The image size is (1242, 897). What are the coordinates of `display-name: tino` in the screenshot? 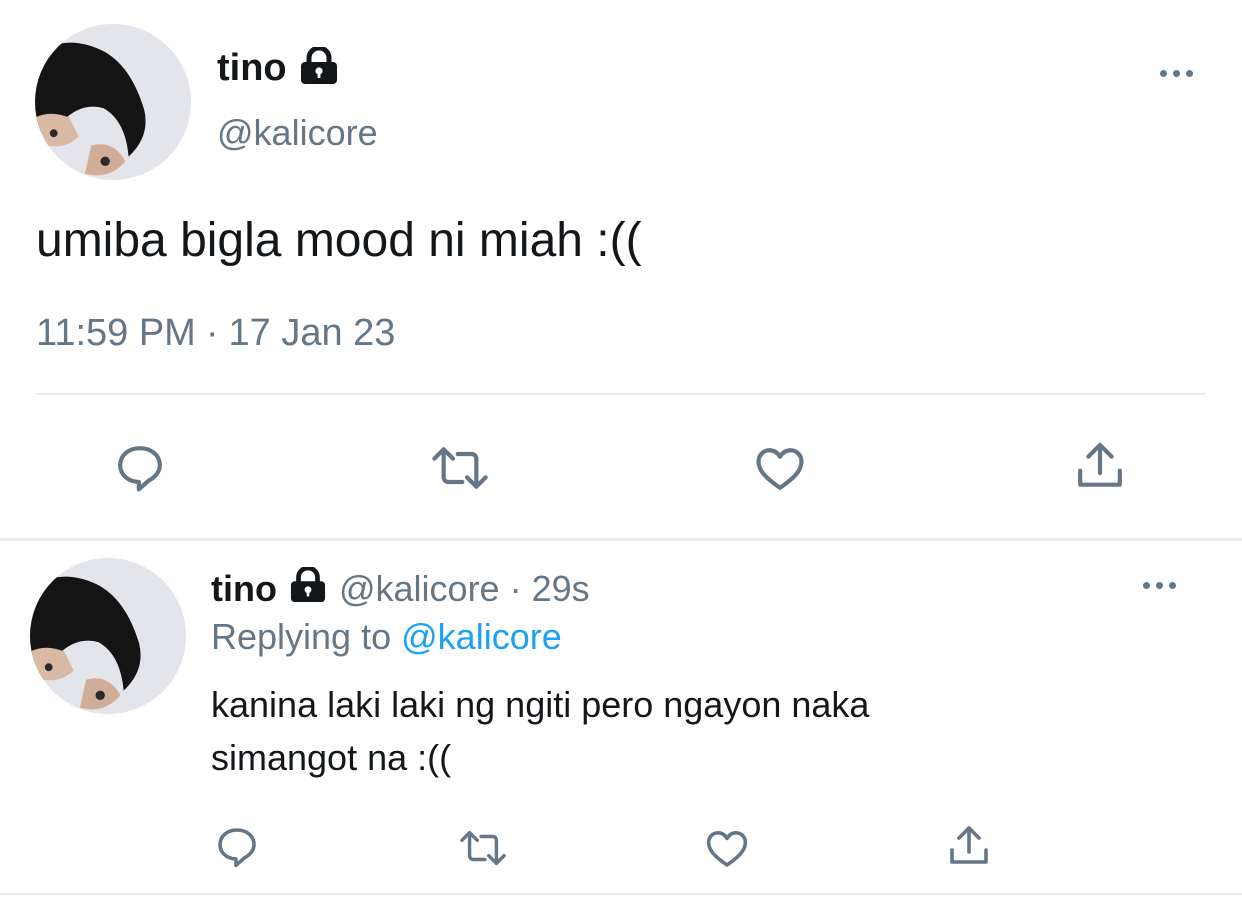 It's located at (252, 68).